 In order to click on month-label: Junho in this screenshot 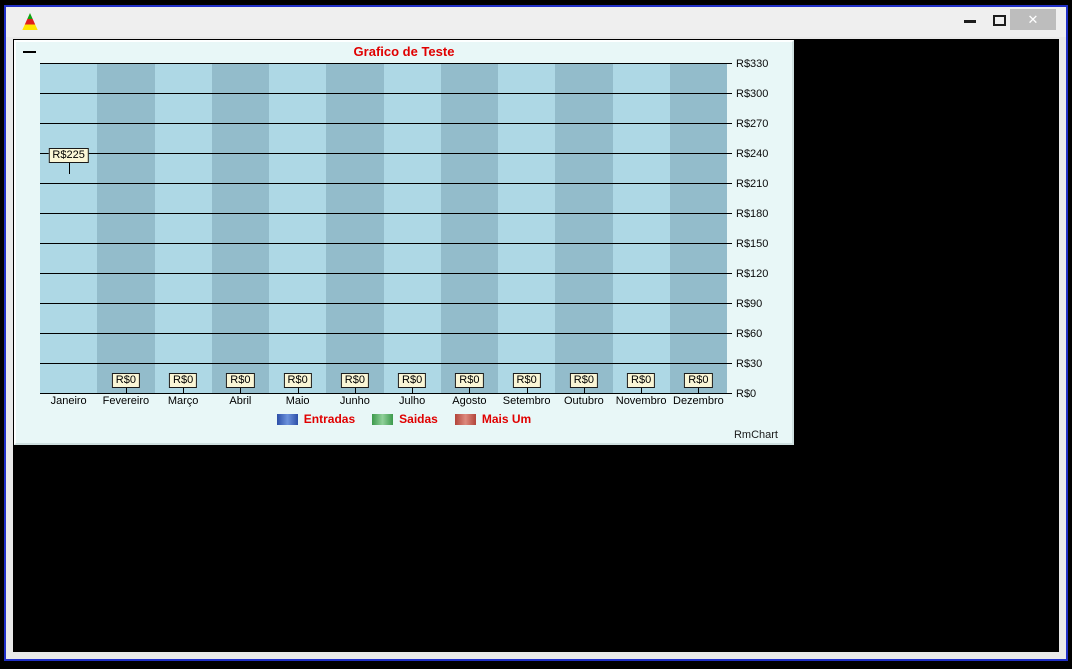, I will do `click(354, 401)`.